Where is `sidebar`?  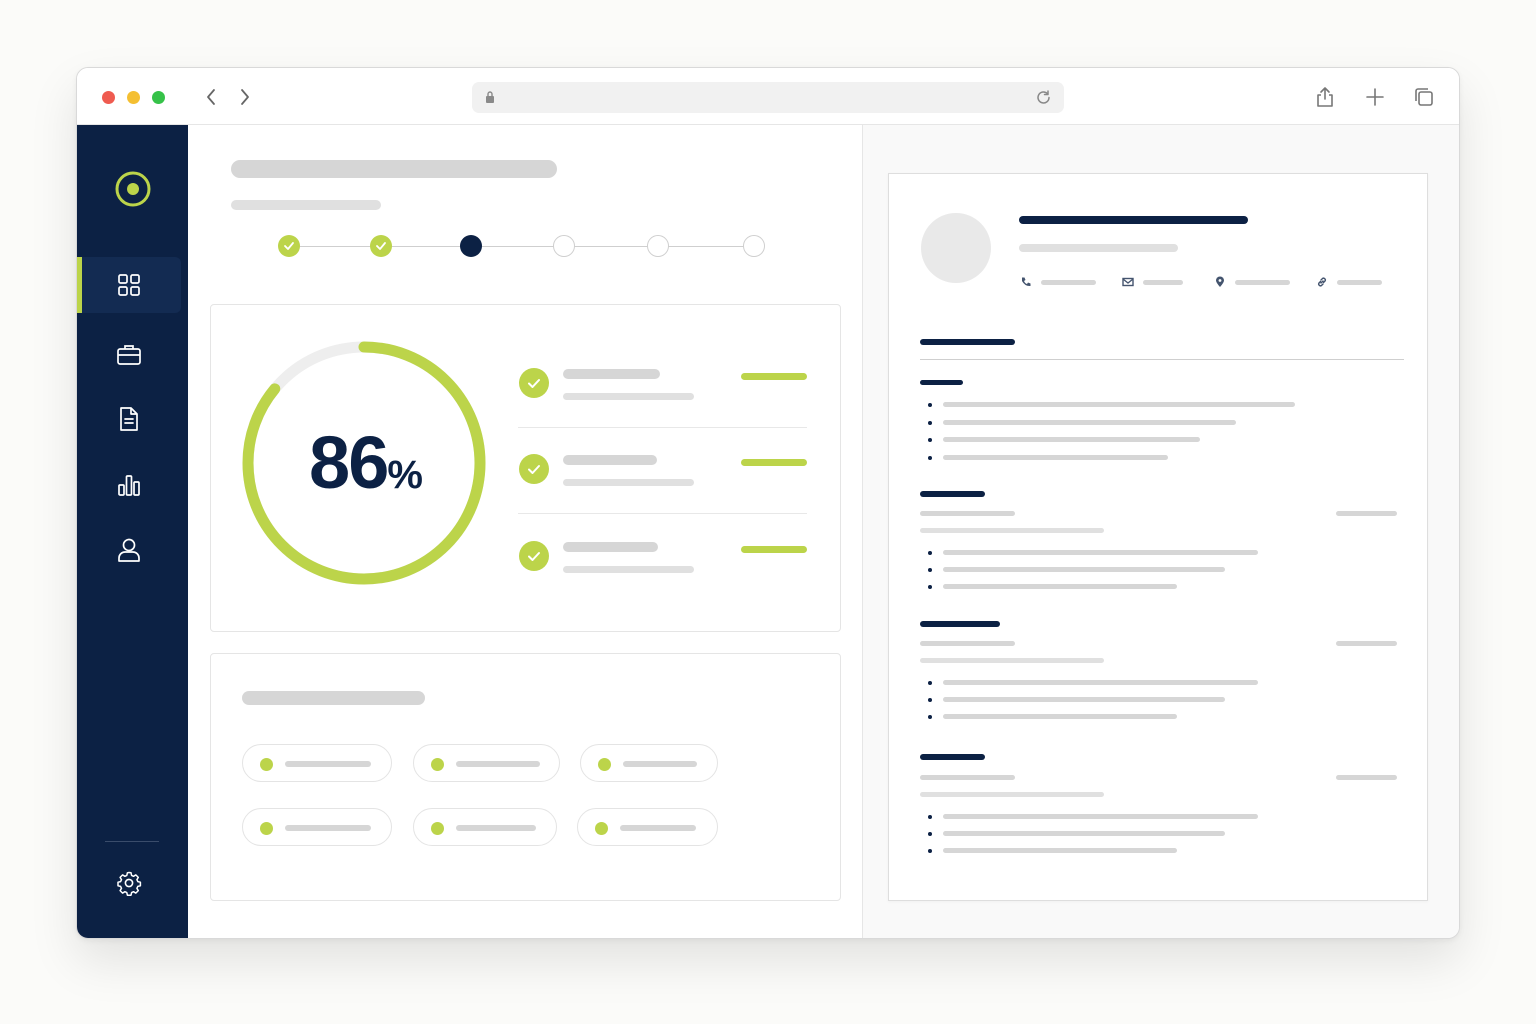
sidebar is located at coordinates (132, 531).